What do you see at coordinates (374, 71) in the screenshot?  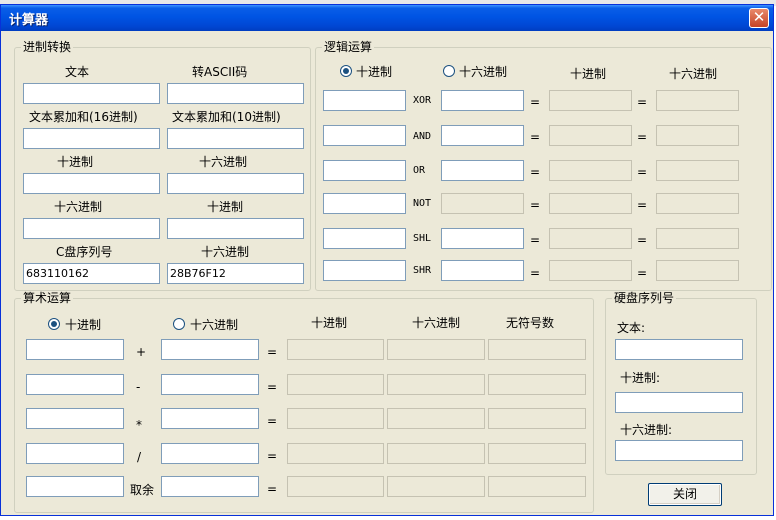 I see `logic-radio-dec-label: 十进制` at bounding box center [374, 71].